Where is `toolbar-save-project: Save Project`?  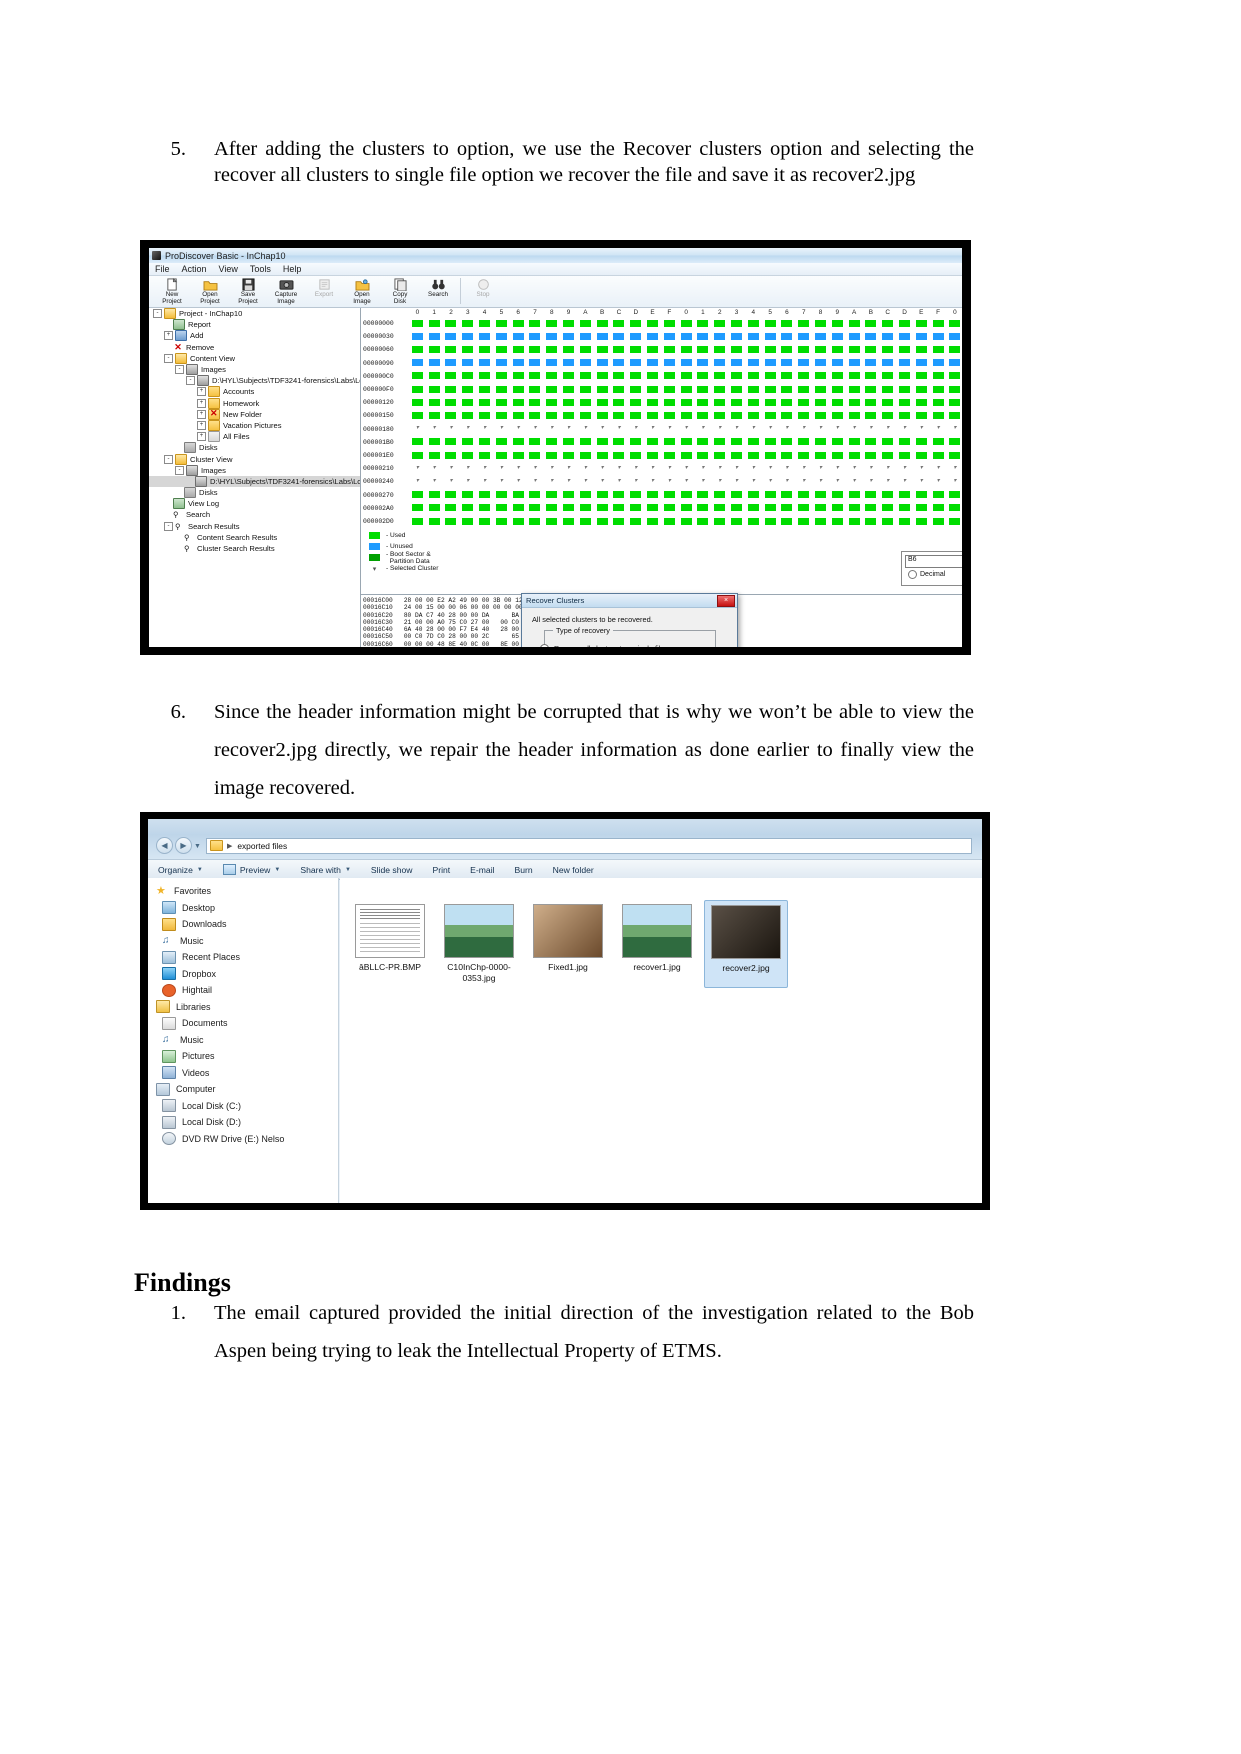
toolbar-save-project: Save Project is located at coordinates (248, 290).